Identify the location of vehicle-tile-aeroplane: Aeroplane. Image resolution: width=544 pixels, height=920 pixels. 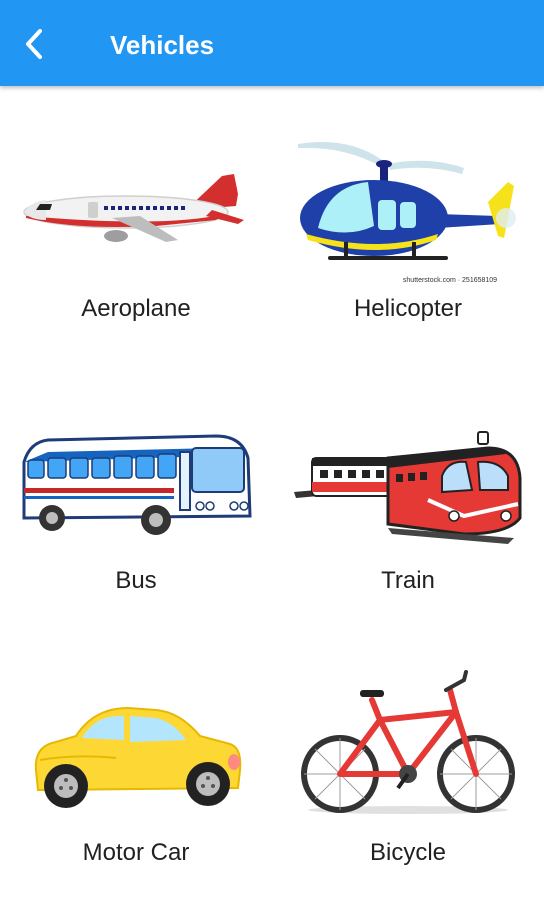
(136, 222).